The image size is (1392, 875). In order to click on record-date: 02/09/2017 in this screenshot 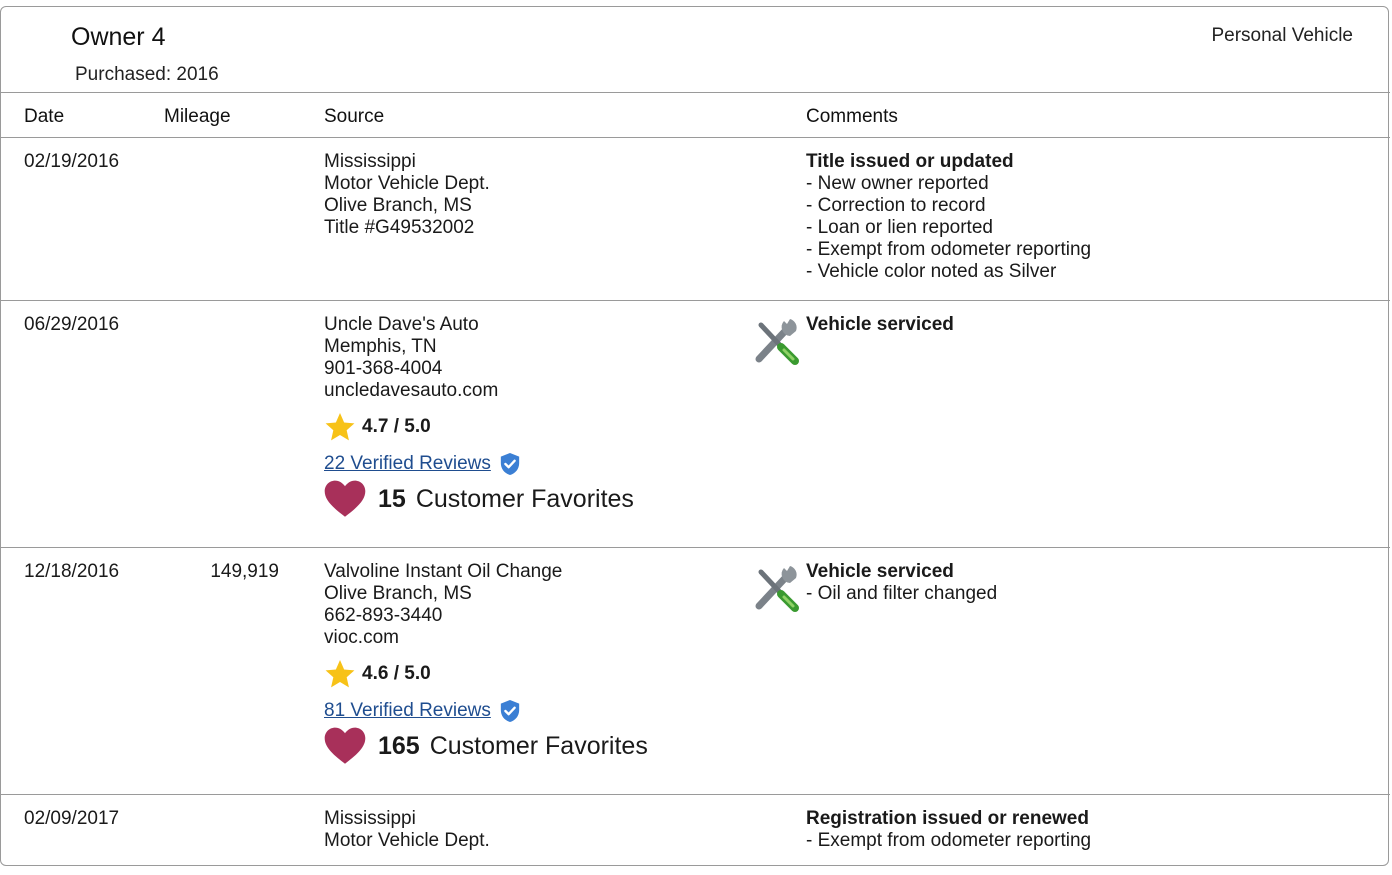, I will do `click(72, 818)`.